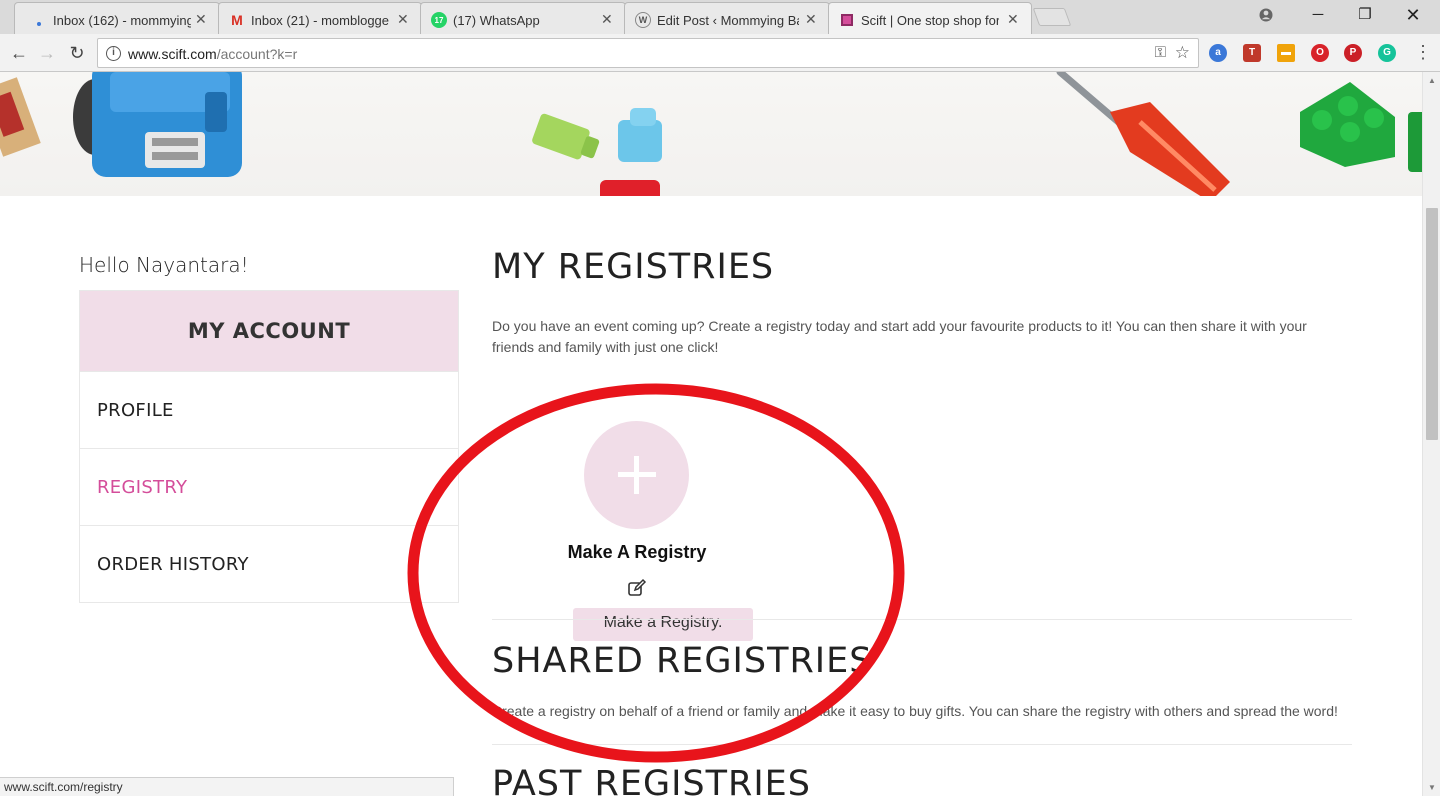 This screenshot has width=1440, height=796. I want to click on profile-icon, so click(1266, 16).